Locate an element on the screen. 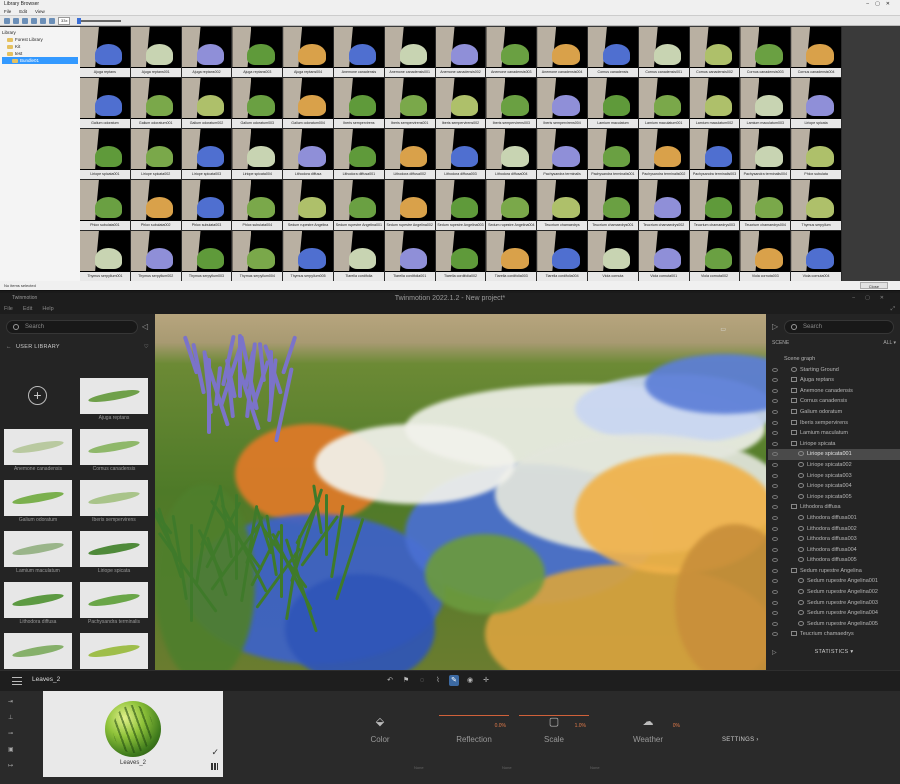 The image size is (900, 784). library-thumbnail: Thymus serpyllum003 is located at coordinates (207, 256).